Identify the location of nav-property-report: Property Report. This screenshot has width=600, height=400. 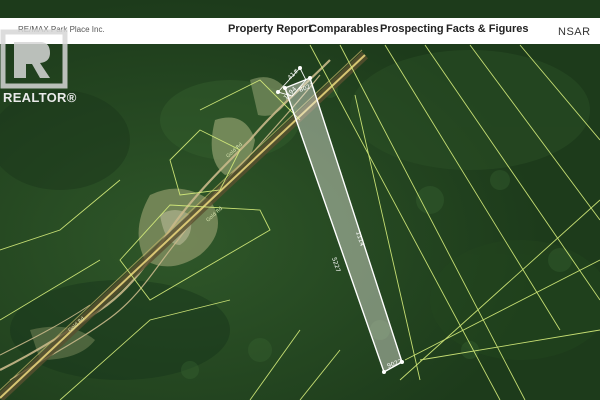
(270, 29).